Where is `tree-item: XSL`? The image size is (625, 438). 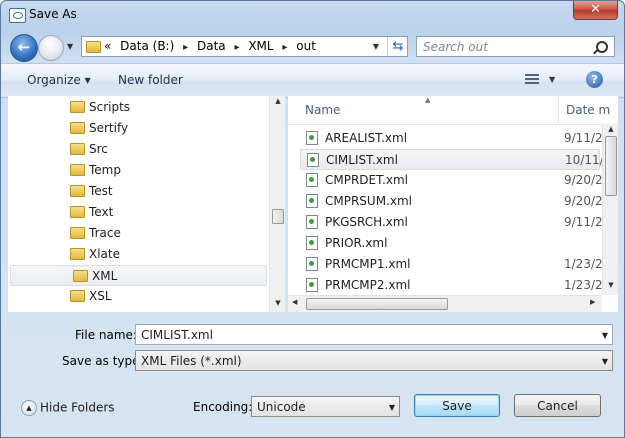
tree-item: XSL is located at coordinates (137, 296).